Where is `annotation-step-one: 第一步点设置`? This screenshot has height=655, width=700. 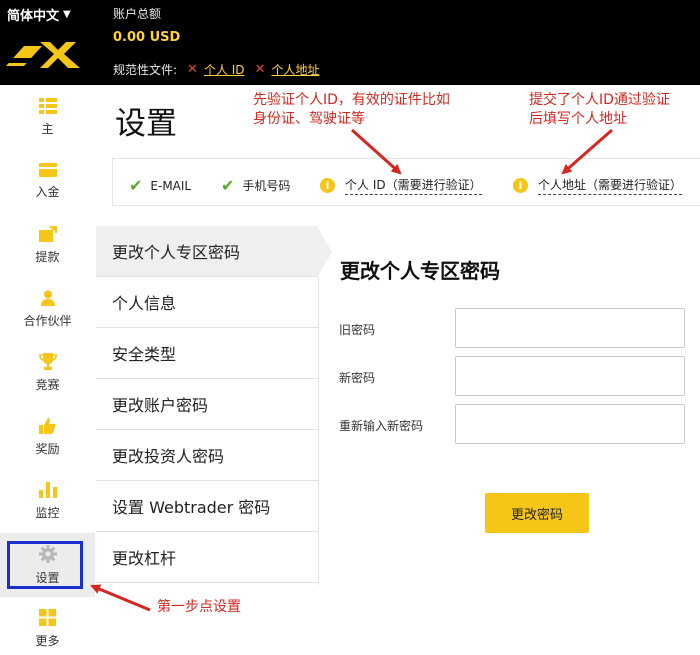
annotation-step-one: 第一步点设置 is located at coordinates (199, 607).